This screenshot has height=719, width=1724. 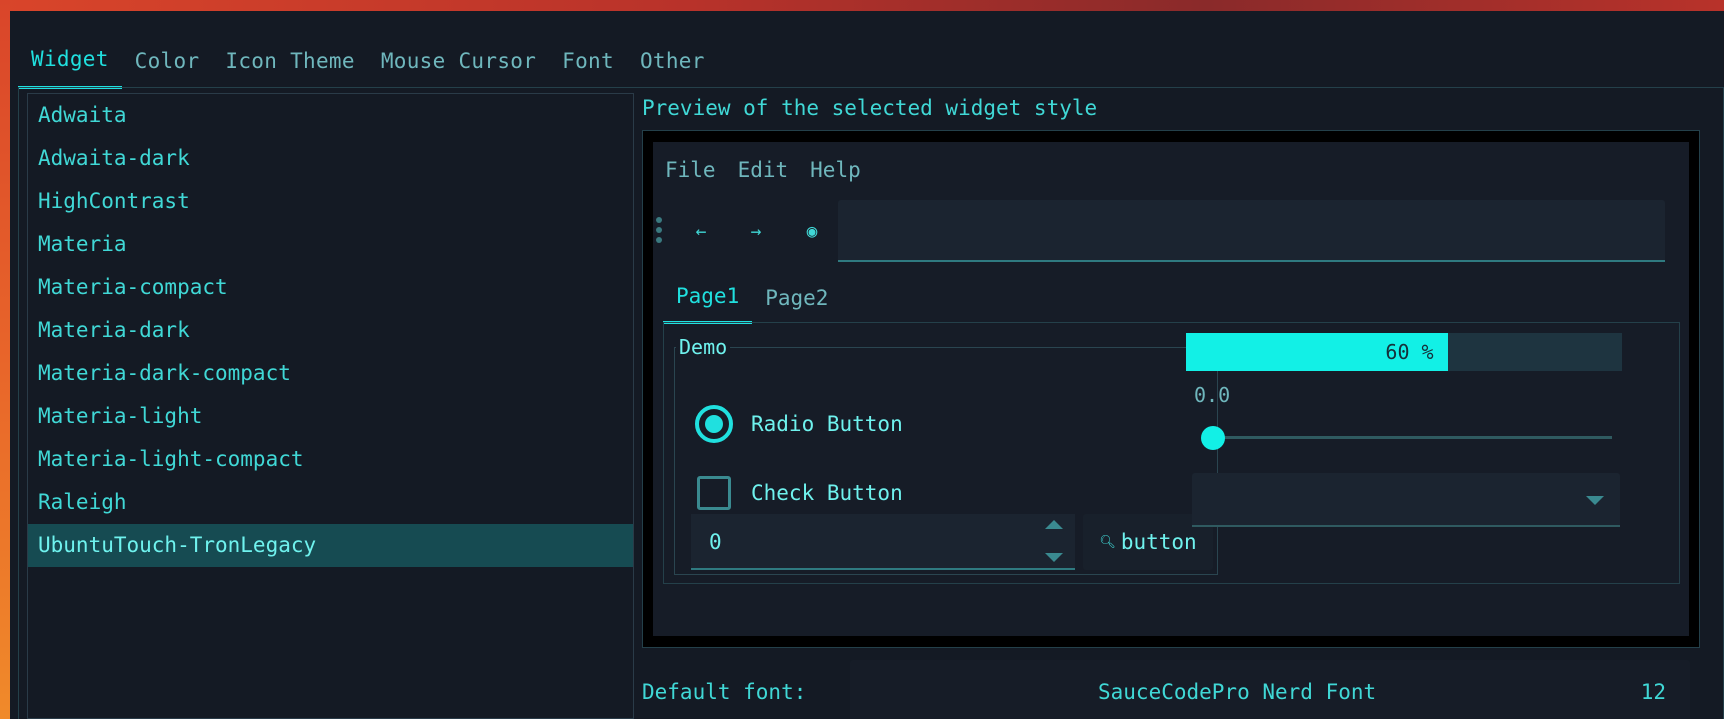 I want to click on demo-frame: Radio Button Check Button 0 🔍︎ button, so click(x=946, y=461).